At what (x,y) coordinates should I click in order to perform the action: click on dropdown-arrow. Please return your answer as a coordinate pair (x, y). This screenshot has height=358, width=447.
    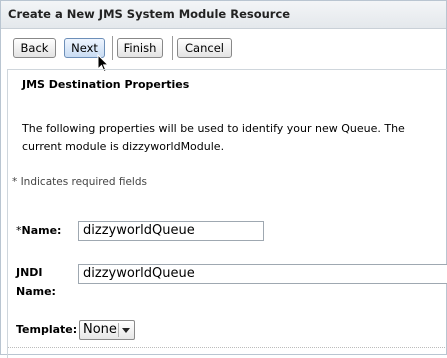
    Looking at the image, I should click on (125, 330).